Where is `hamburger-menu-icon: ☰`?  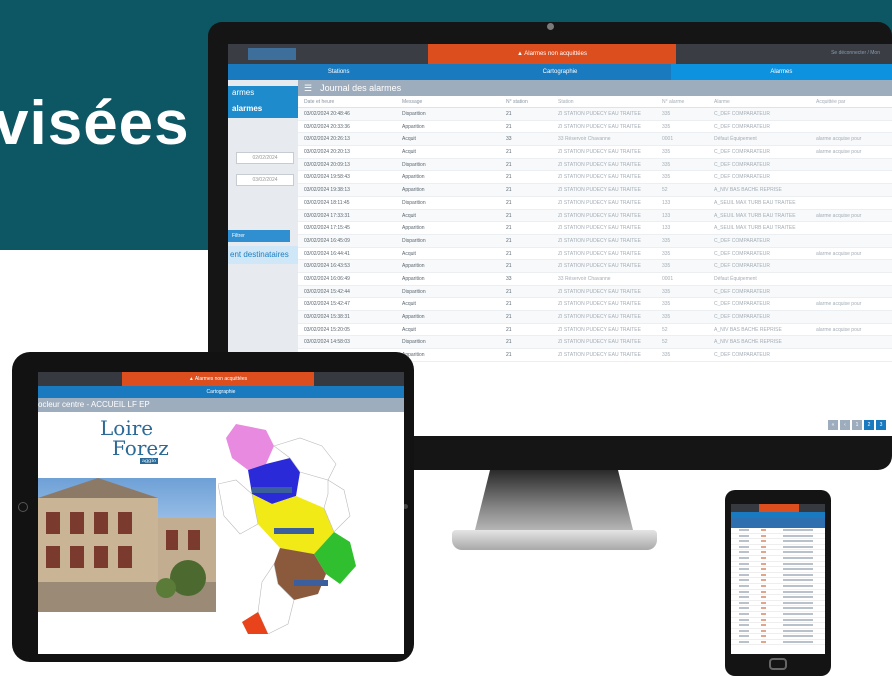 hamburger-menu-icon: ☰ is located at coordinates (308, 88).